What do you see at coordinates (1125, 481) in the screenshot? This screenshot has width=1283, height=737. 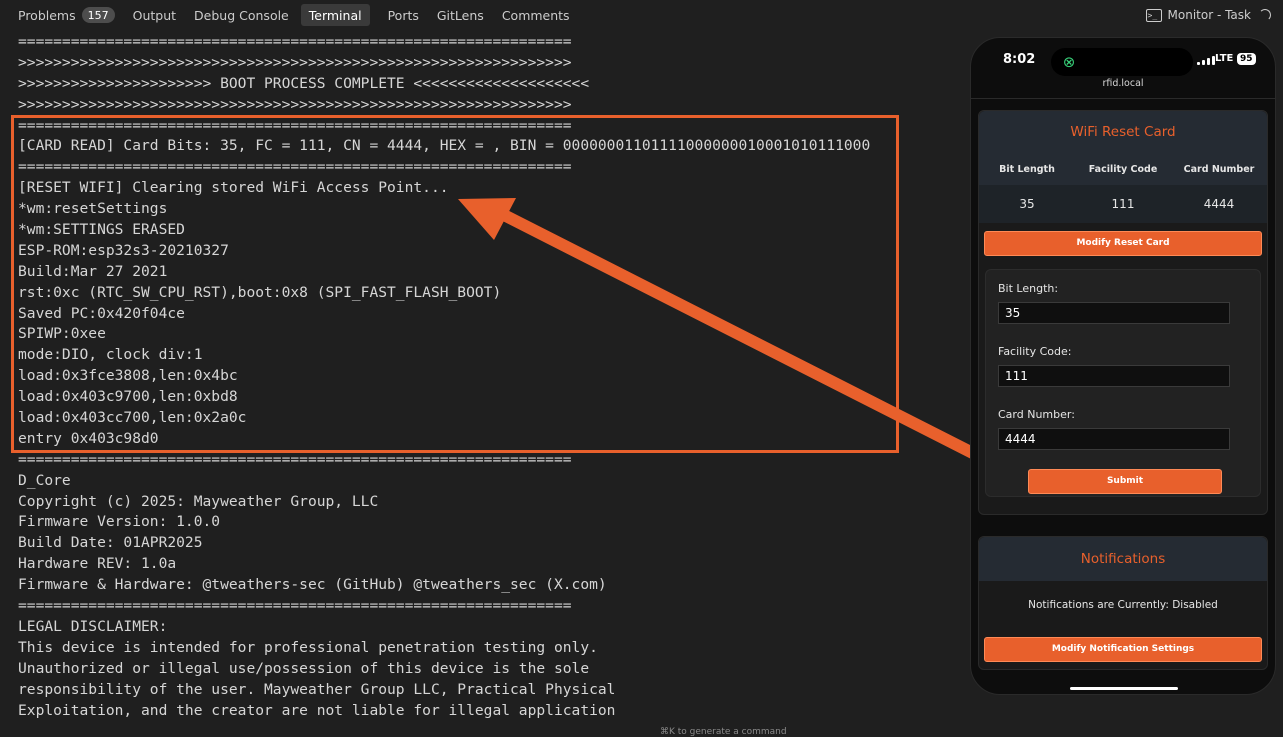 I see `submit-button: Submit` at bounding box center [1125, 481].